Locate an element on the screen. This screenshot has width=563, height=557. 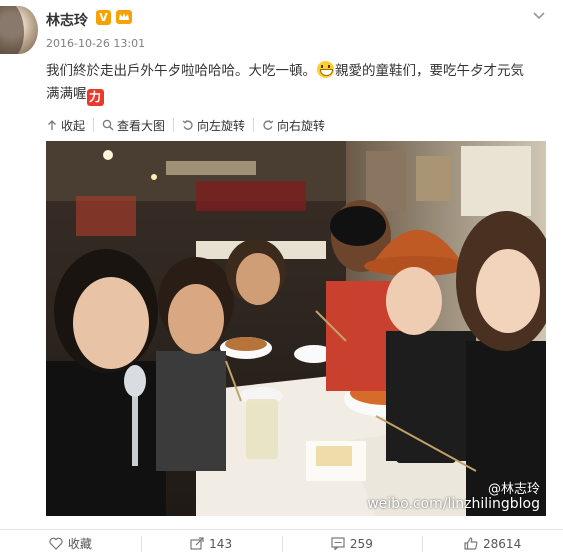
comment-icon is located at coordinates (338, 543).